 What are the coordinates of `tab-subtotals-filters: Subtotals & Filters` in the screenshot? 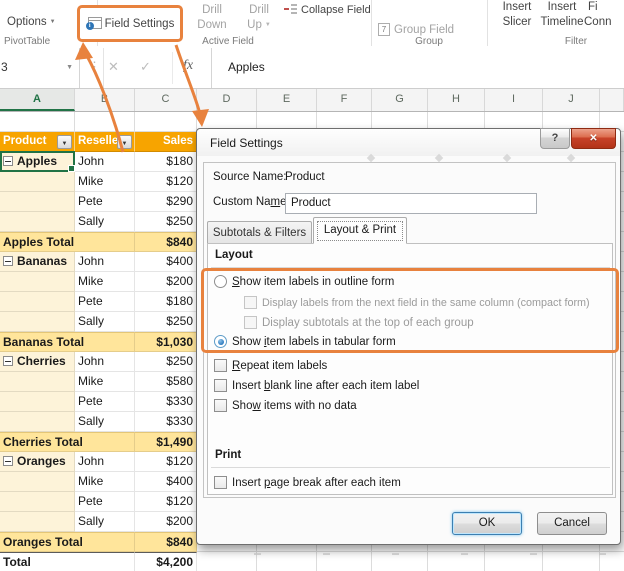 It's located at (259, 232).